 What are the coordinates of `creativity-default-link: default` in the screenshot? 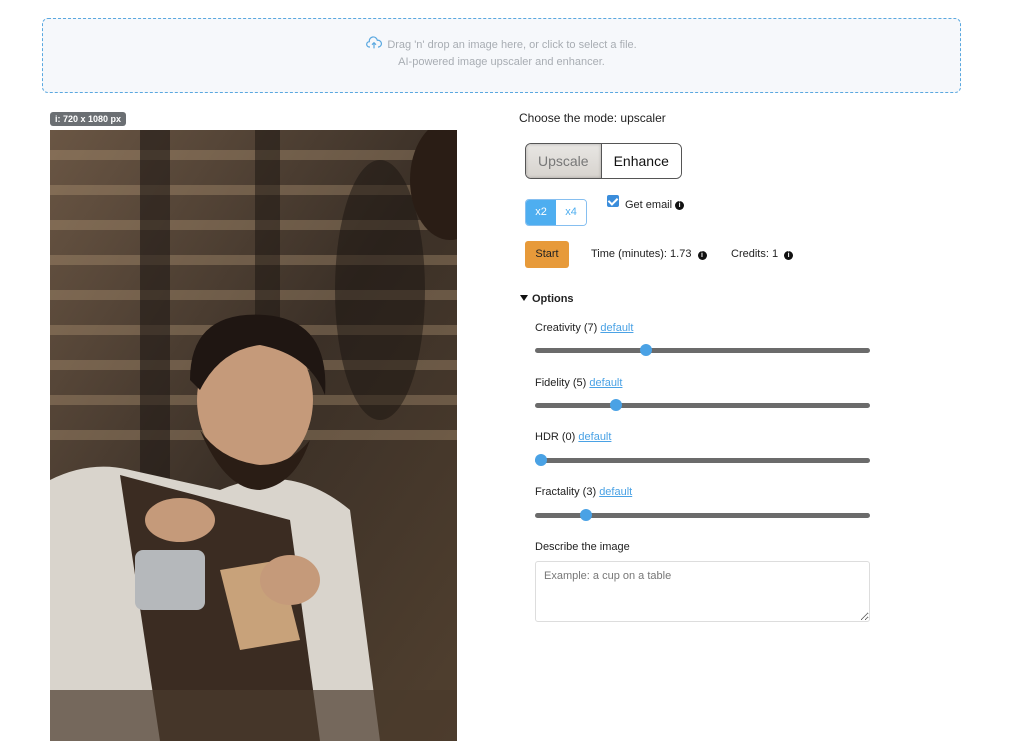 It's located at (616, 328).